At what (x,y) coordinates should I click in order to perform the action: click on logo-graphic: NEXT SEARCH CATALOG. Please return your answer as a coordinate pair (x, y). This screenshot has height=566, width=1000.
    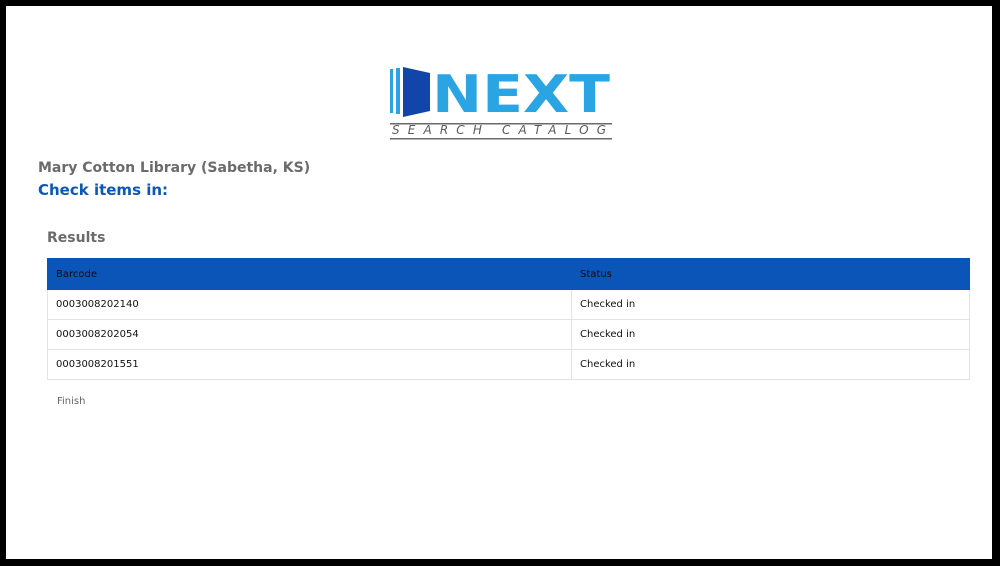
    Looking at the image, I should click on (501, 102).